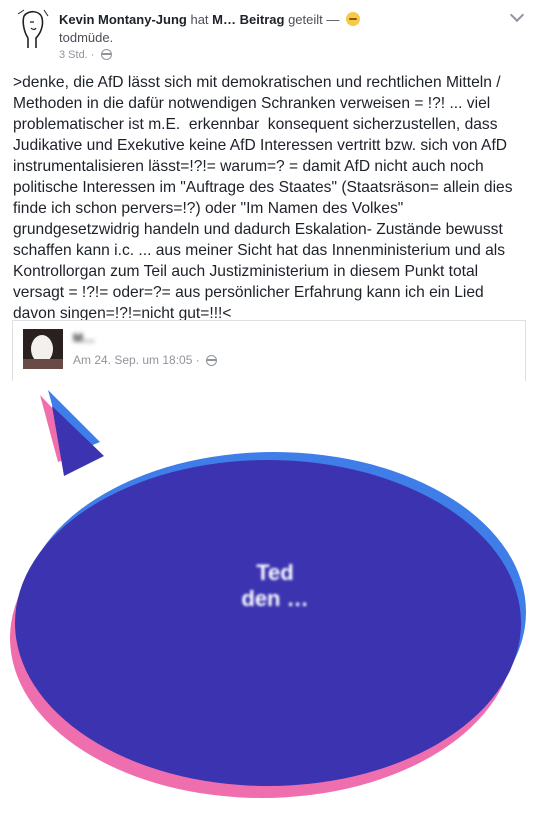 The width and height of the screenshot is (540, 817). What do you see at coordinates (314, 19) in the screenshot?
I see `action-suffix: geteilt —` at bounding box center [314, 19].